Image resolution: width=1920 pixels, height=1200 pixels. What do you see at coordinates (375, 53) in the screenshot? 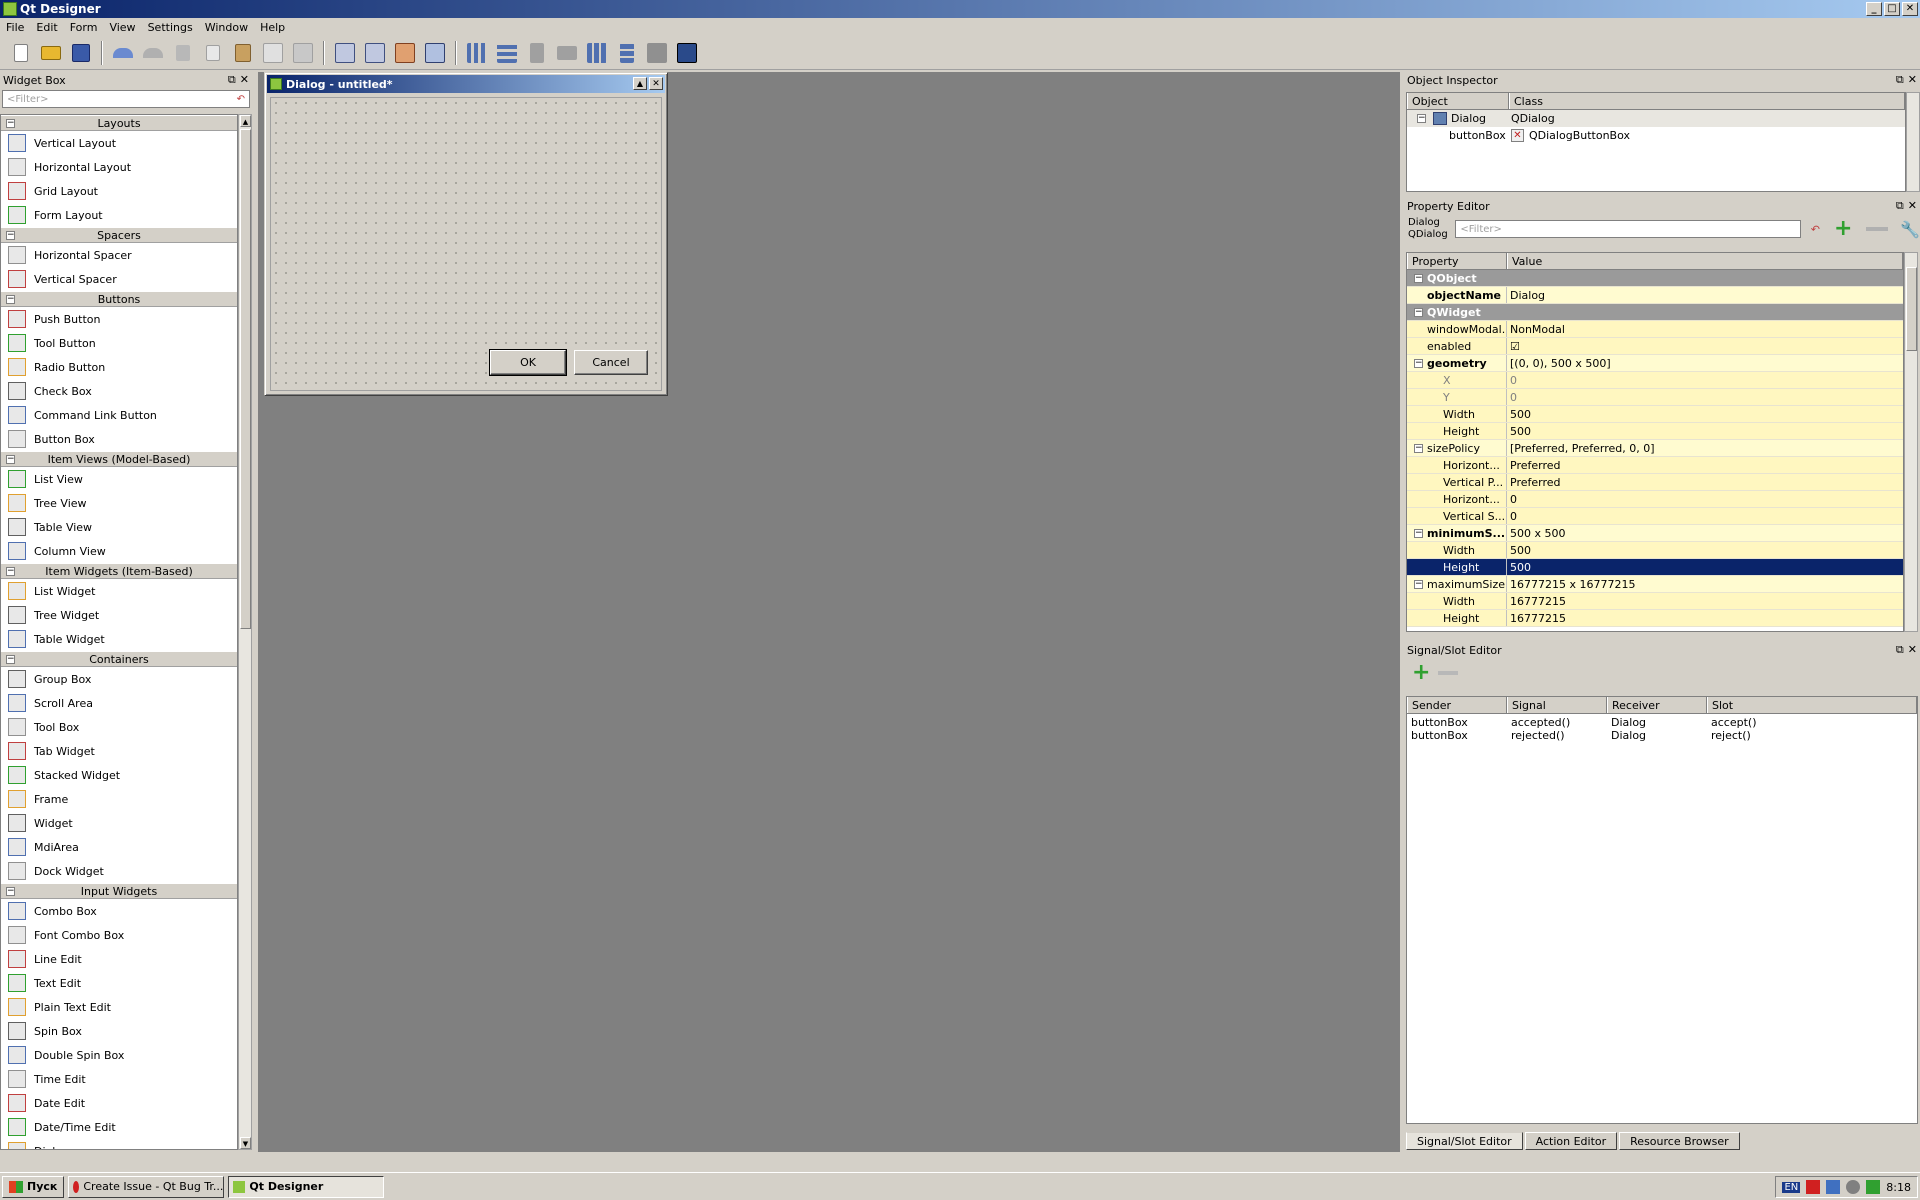
I see `edit-signals-button` at bounding box center [375, 53].